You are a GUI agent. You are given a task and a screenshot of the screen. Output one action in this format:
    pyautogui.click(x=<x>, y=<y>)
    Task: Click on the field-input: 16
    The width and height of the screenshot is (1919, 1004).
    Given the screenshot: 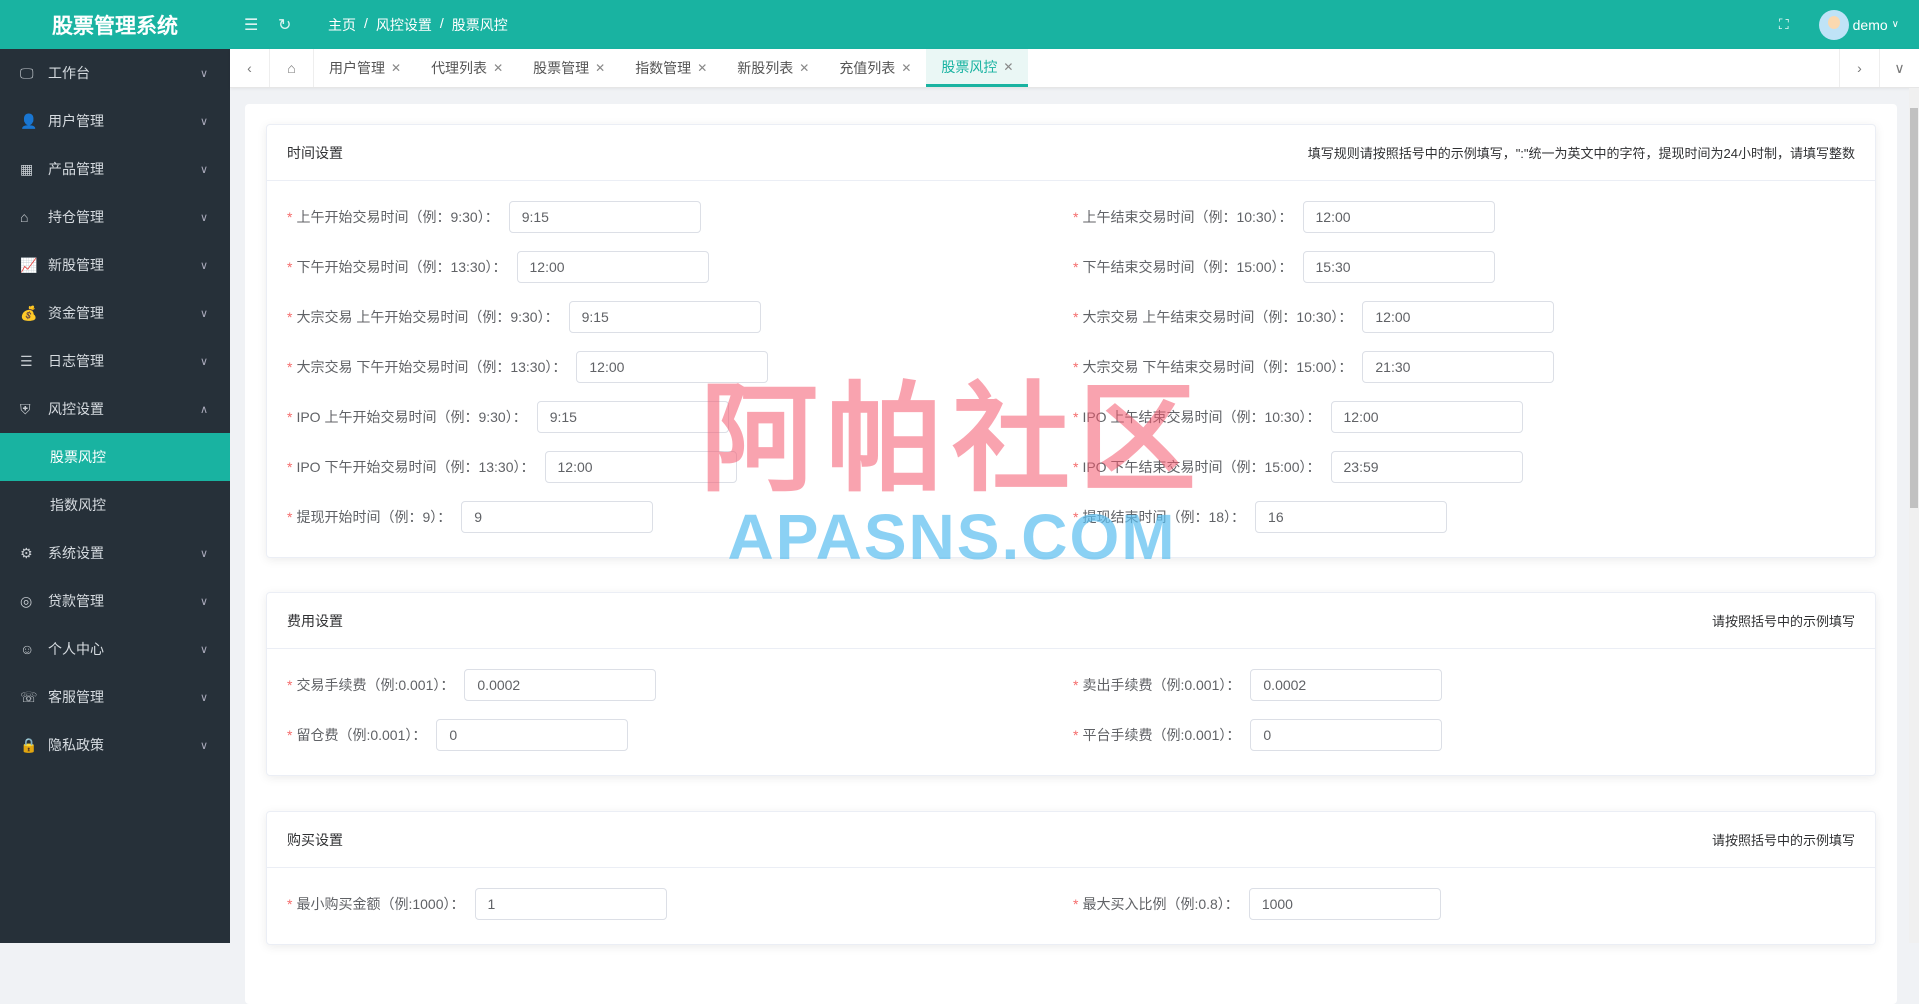 What is the action you would take?
    pyautogui.click(x=1351, y=517)
    